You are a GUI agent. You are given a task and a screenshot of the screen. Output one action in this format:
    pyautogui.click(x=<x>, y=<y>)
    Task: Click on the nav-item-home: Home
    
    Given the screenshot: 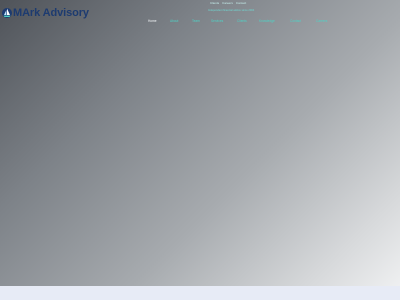 What is the action you would take?
    pyautogui.click(x=152, y=21)
    